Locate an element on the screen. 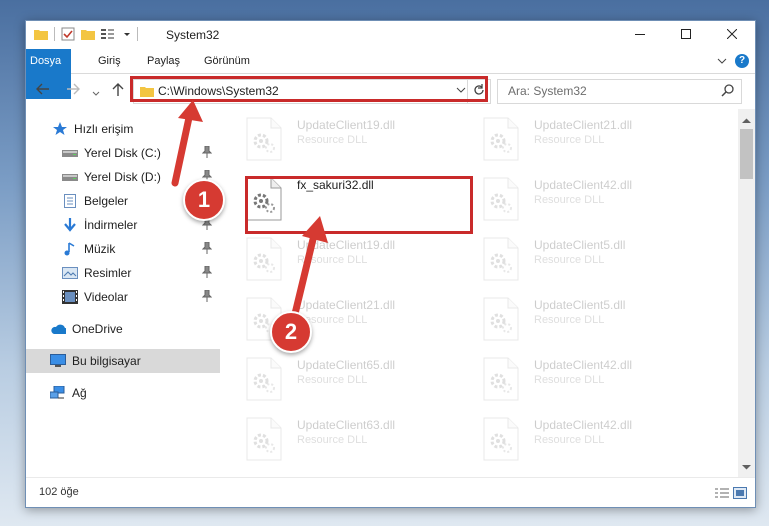 The height and width of the screenshot is (526, 769). file-name: UpdateClient65.dll is located at coordinates (346, 365).